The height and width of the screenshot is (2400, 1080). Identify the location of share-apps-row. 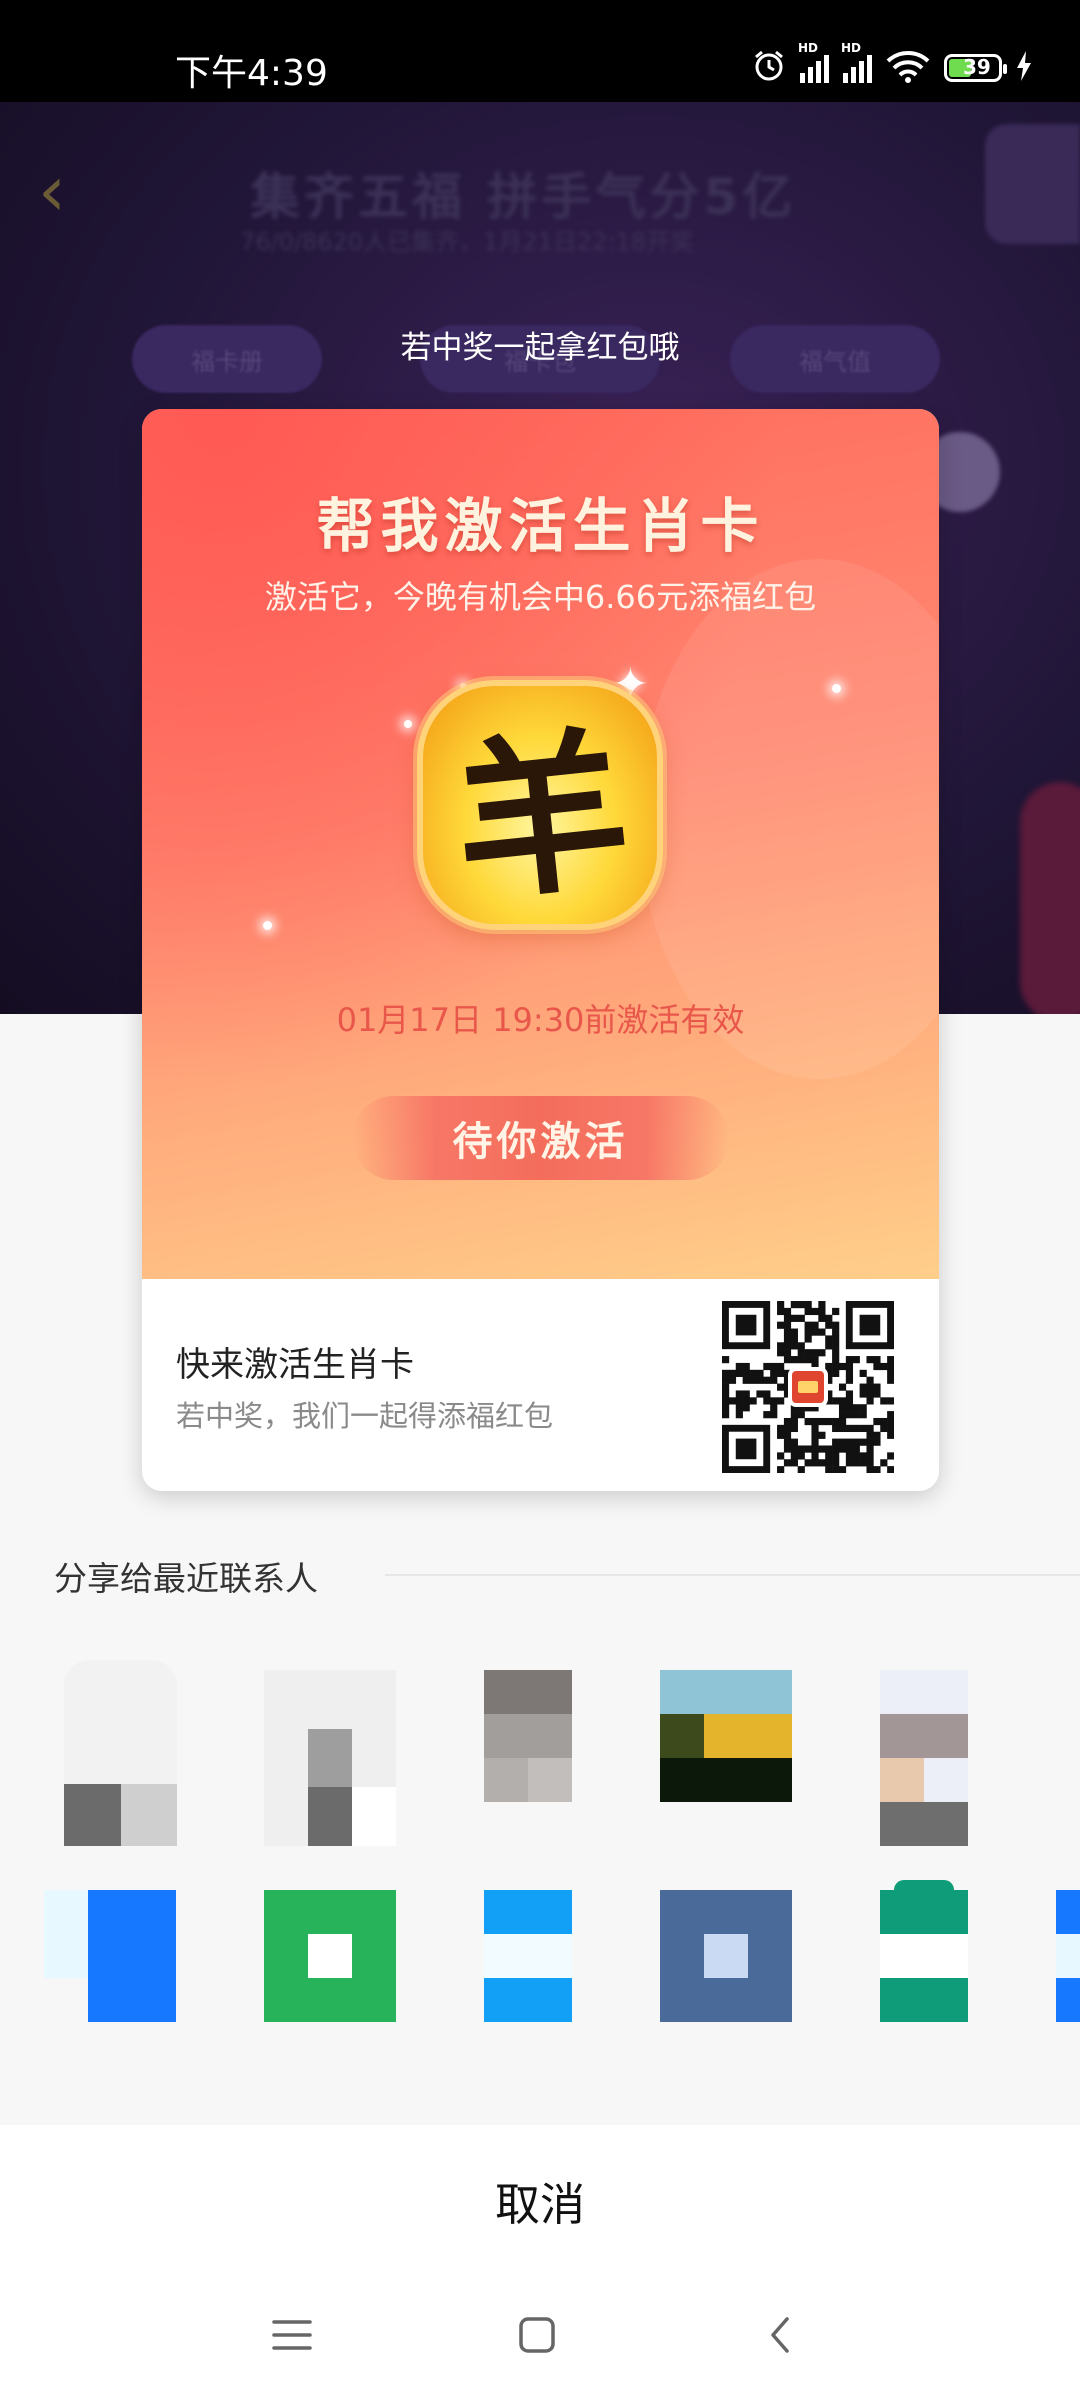
(540, 1975).